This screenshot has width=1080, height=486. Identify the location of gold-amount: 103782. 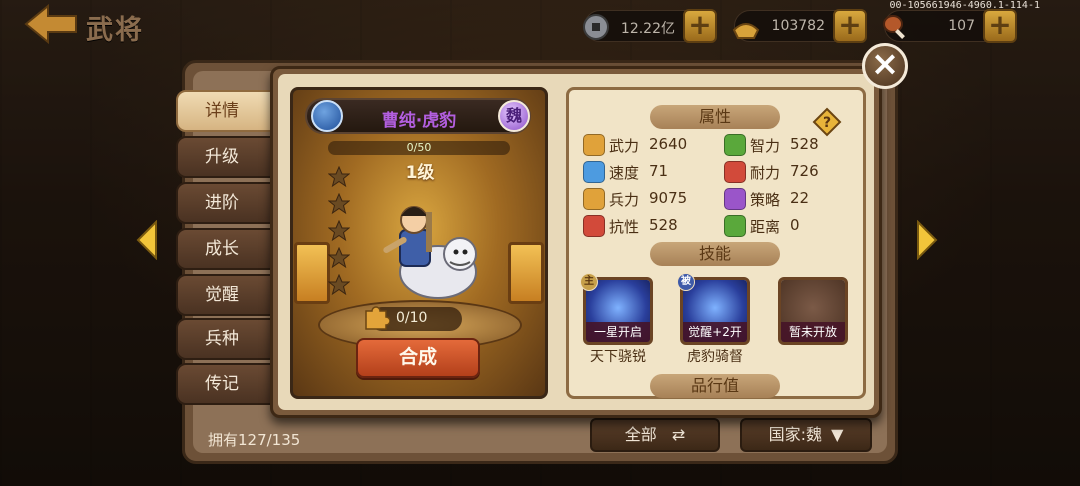
(798, 26).